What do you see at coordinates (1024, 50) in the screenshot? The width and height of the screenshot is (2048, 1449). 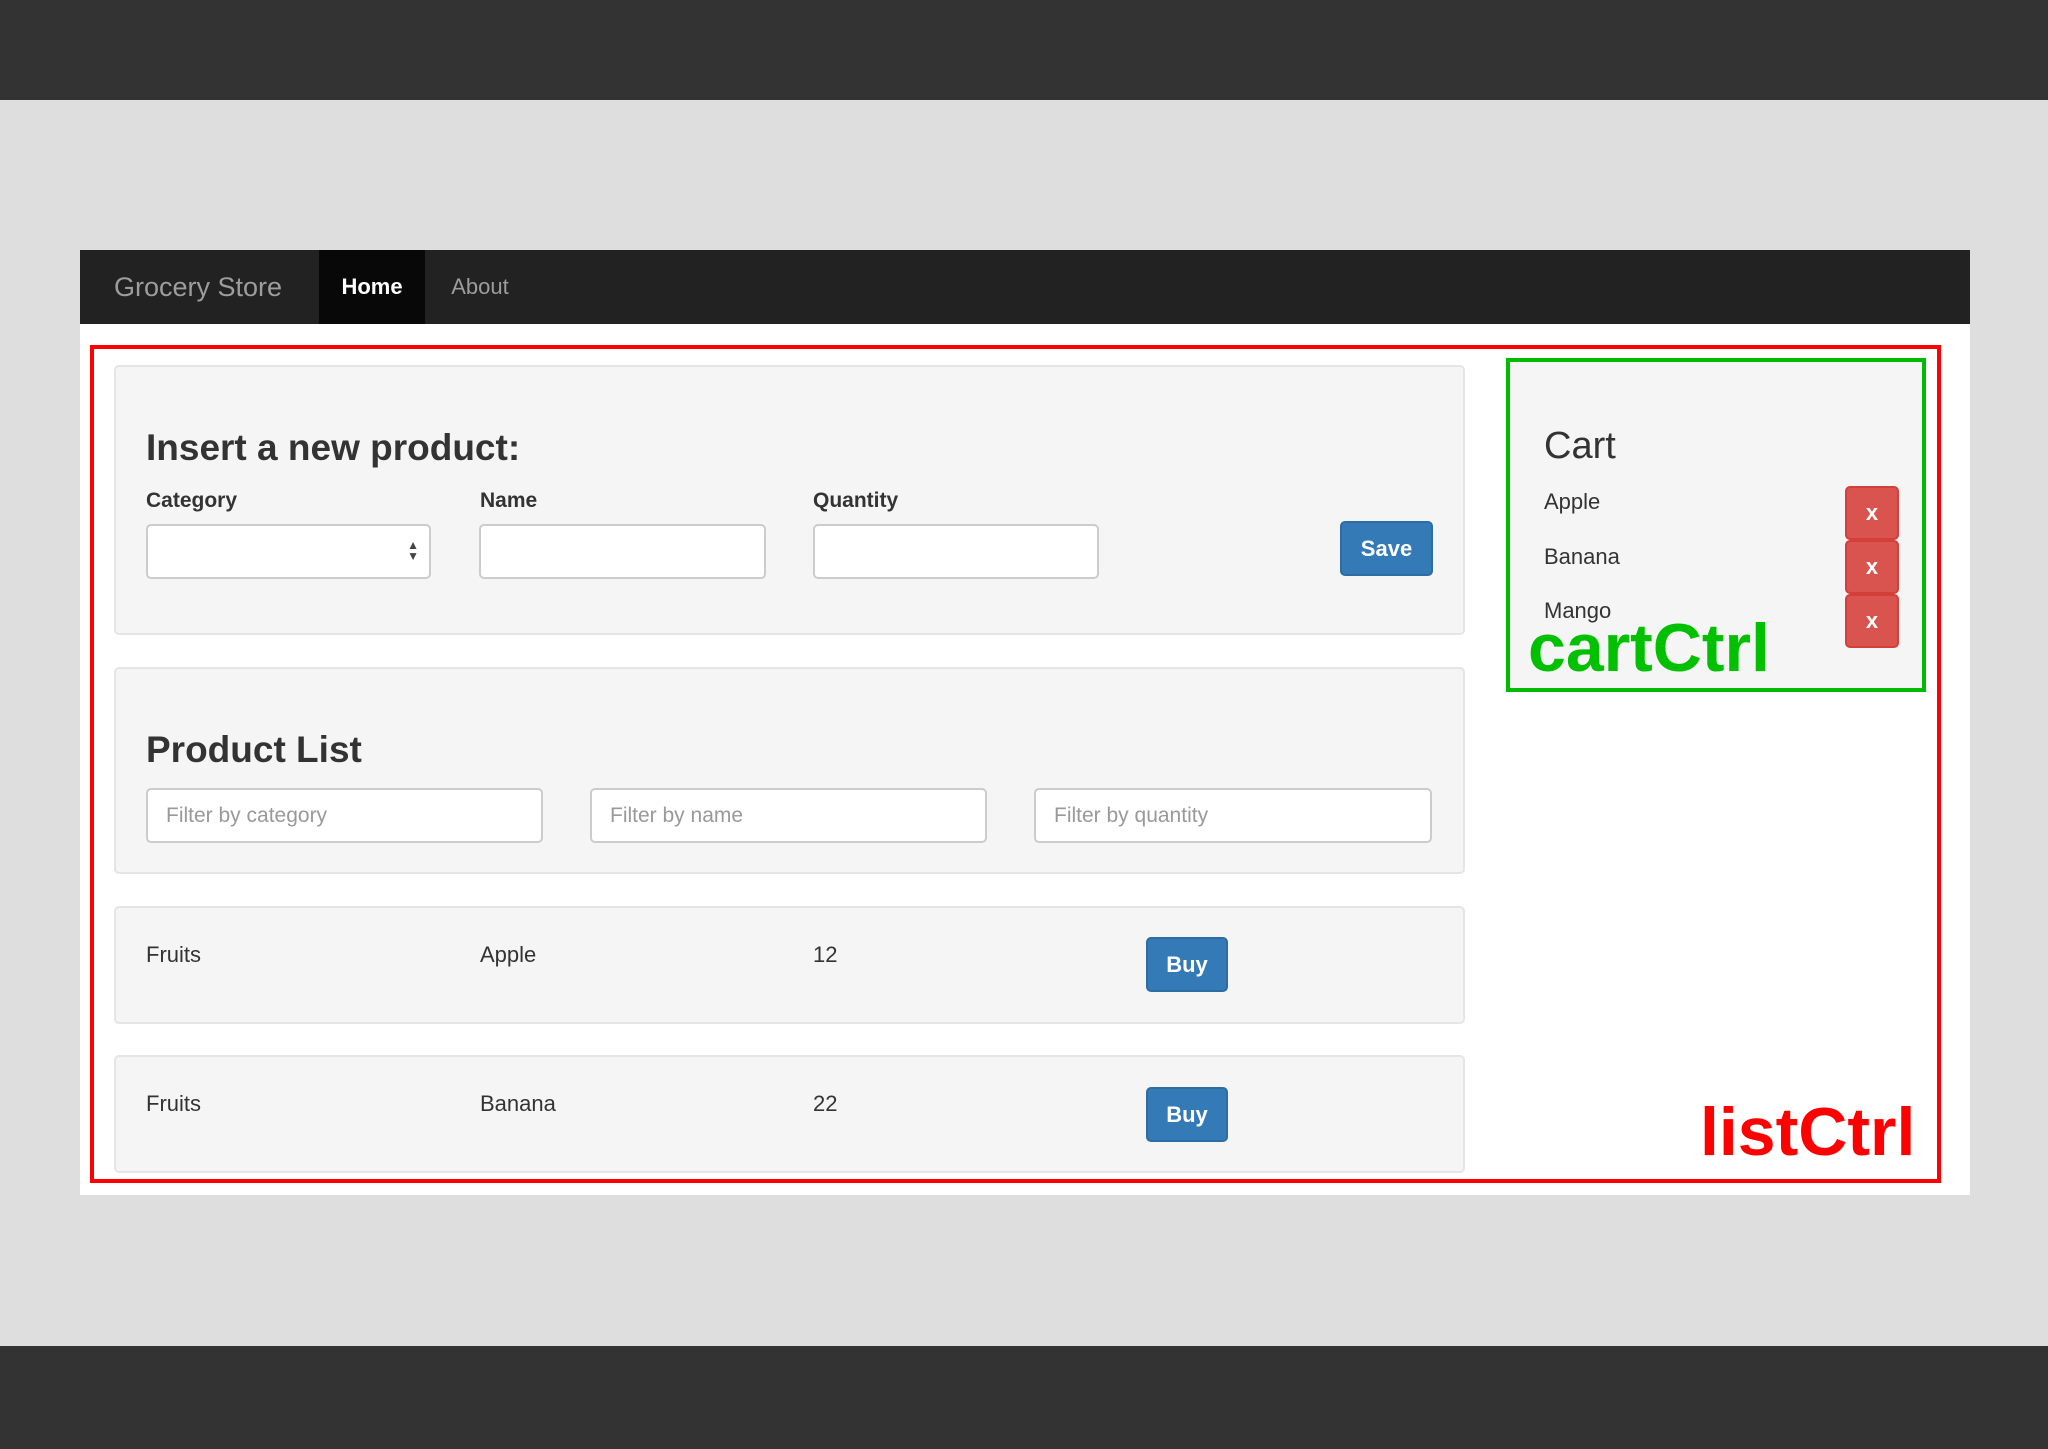 I see `top-frame-band` at bounding box center [1024, 50].